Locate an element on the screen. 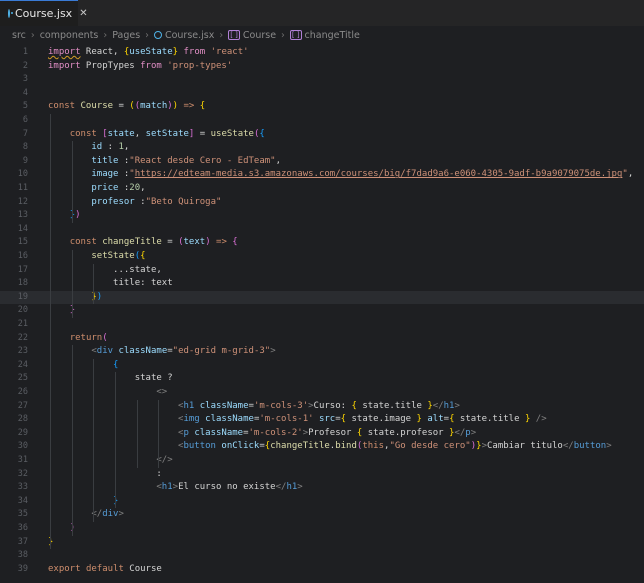  code-line: 39 export default Course is located at coordinates (322, 570).